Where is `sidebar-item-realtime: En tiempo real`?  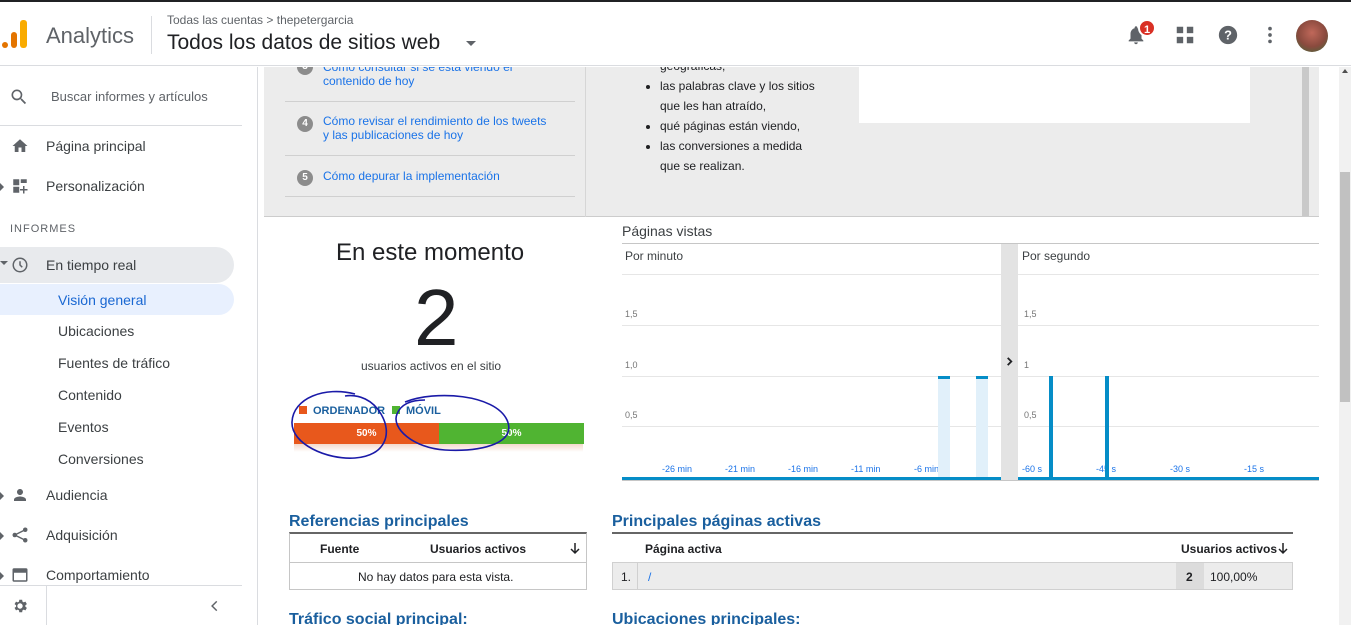
sidebar-item-realtime: En tiempo real is located at coordinates (117, 265).